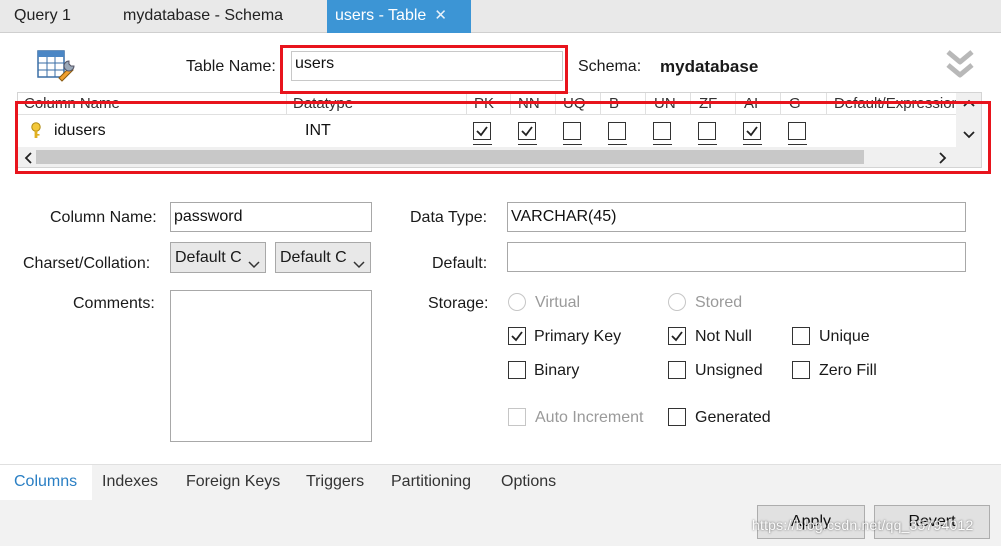 Image resolution: width=1001 pixels, height=546 pixels. Describe the element at coordinates (751, 103) in the screenshot. I see `column-header-ai: AI` at that location.